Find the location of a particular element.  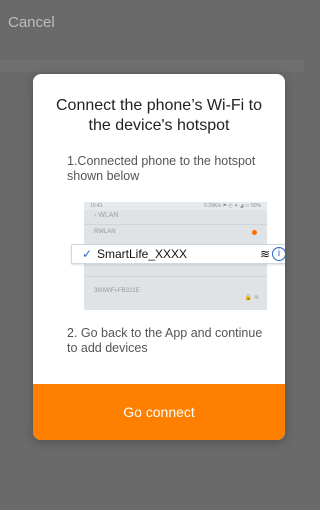

status-time: 10:41 is located at coordinates (96, 206).